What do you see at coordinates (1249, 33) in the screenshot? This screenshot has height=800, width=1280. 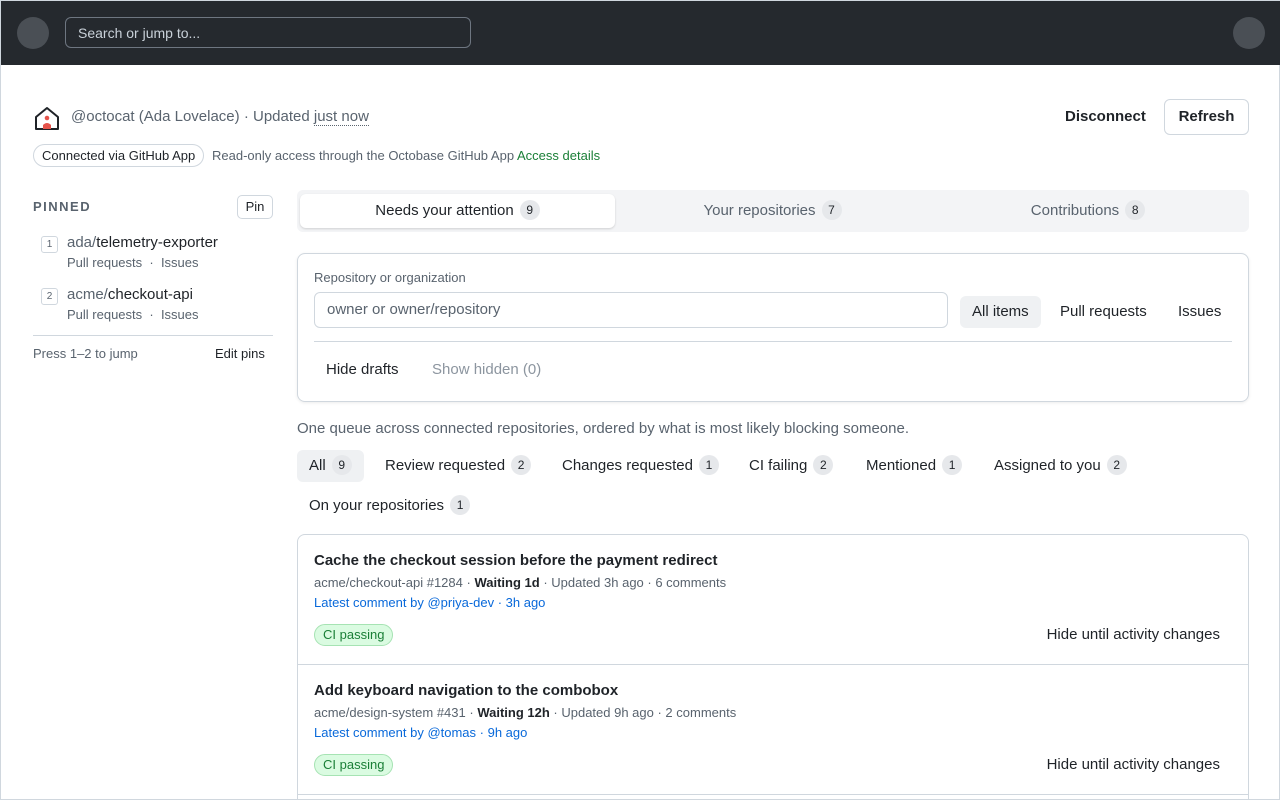 I see `user-avatar` at bounding box center [1249, 33].